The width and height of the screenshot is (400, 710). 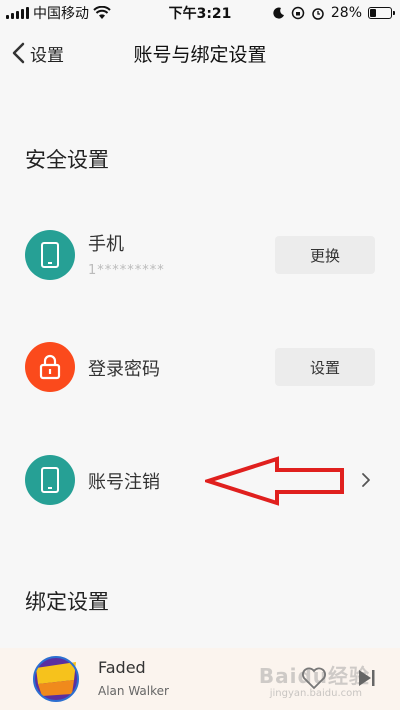 What do you see at coordinates (340, 678) in the screenshot?
I see `player-controls` at bounding box center [340, 678].